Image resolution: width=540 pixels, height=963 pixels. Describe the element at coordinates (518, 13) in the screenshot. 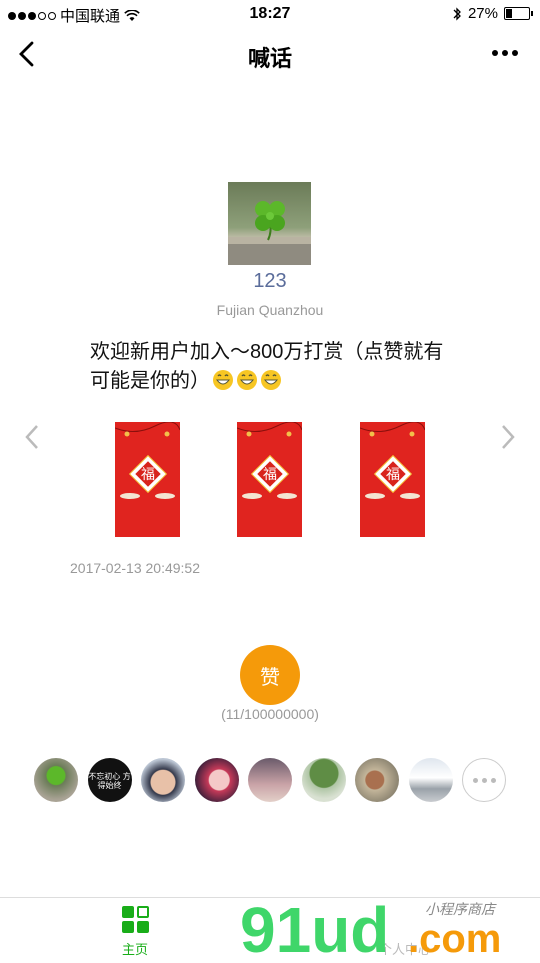

I see `battery-icon` at that location.